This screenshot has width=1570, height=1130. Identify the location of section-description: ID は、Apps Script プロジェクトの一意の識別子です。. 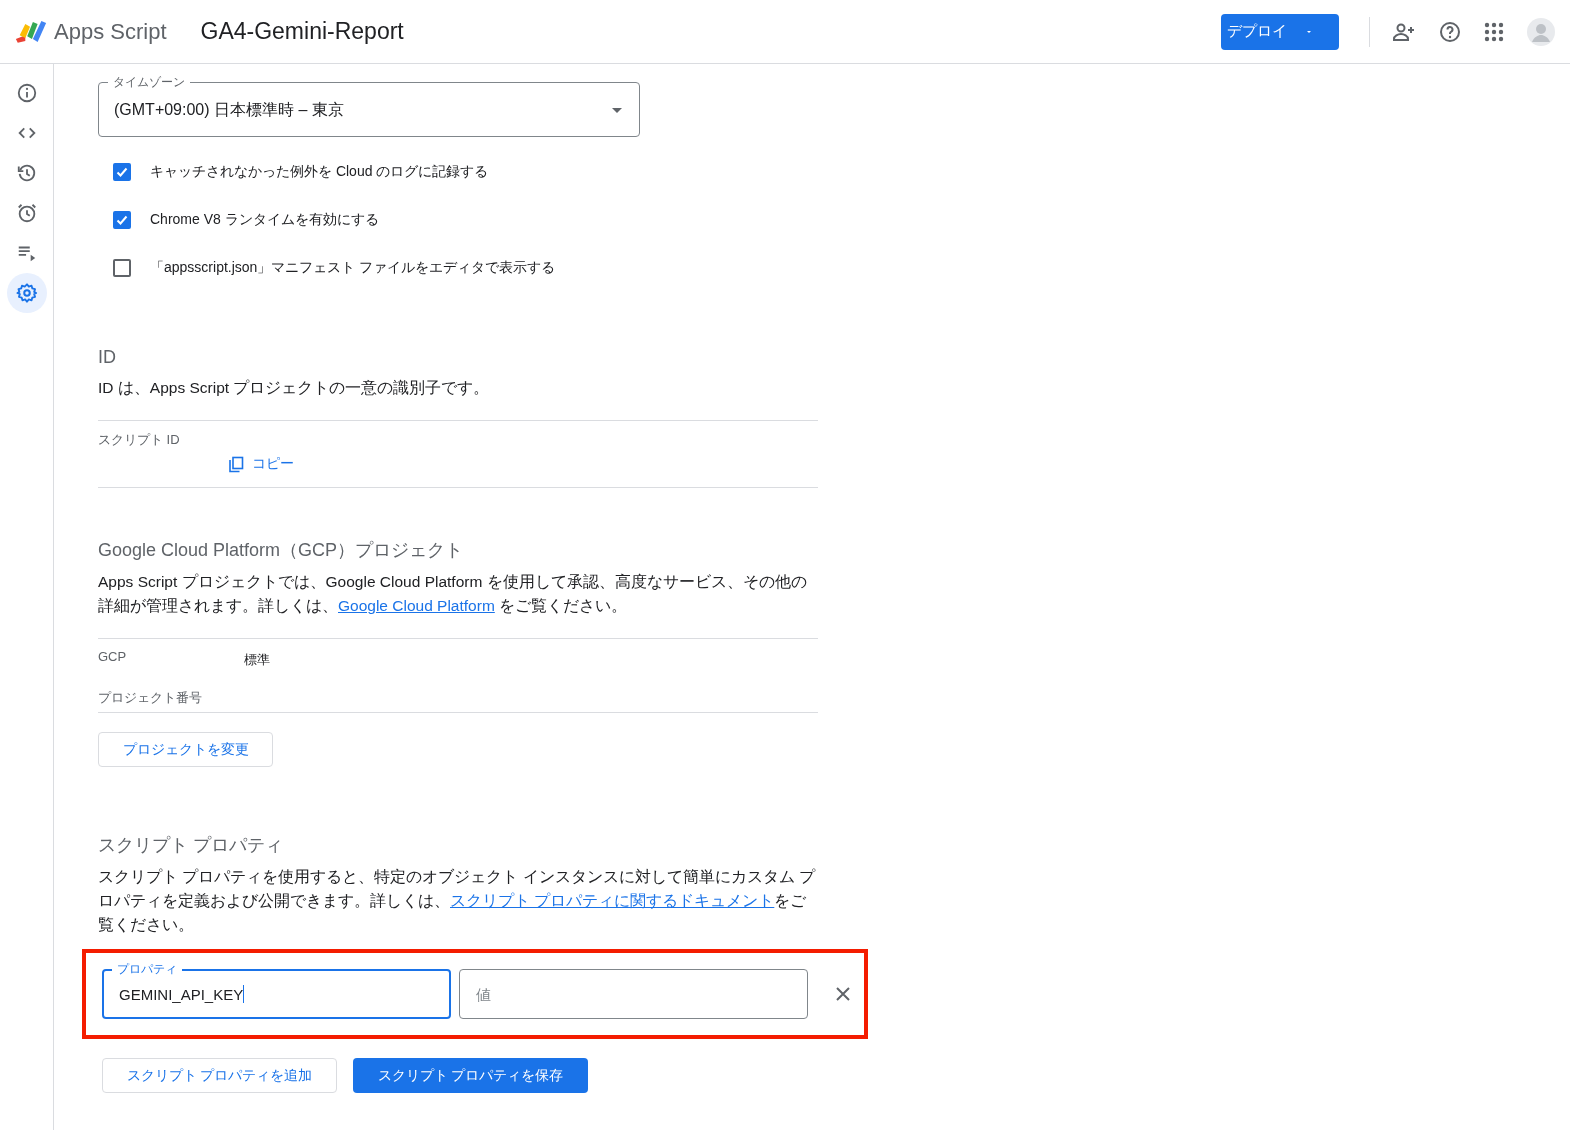
(294, 388).